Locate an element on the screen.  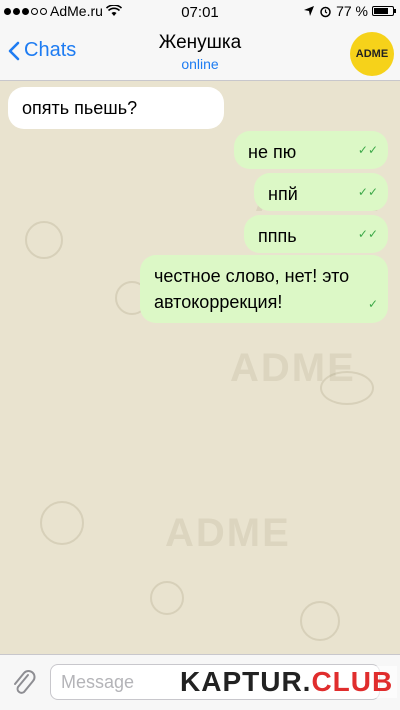
nav-bar: Chats Женушка online ADME is located at coordinates (200, 52).